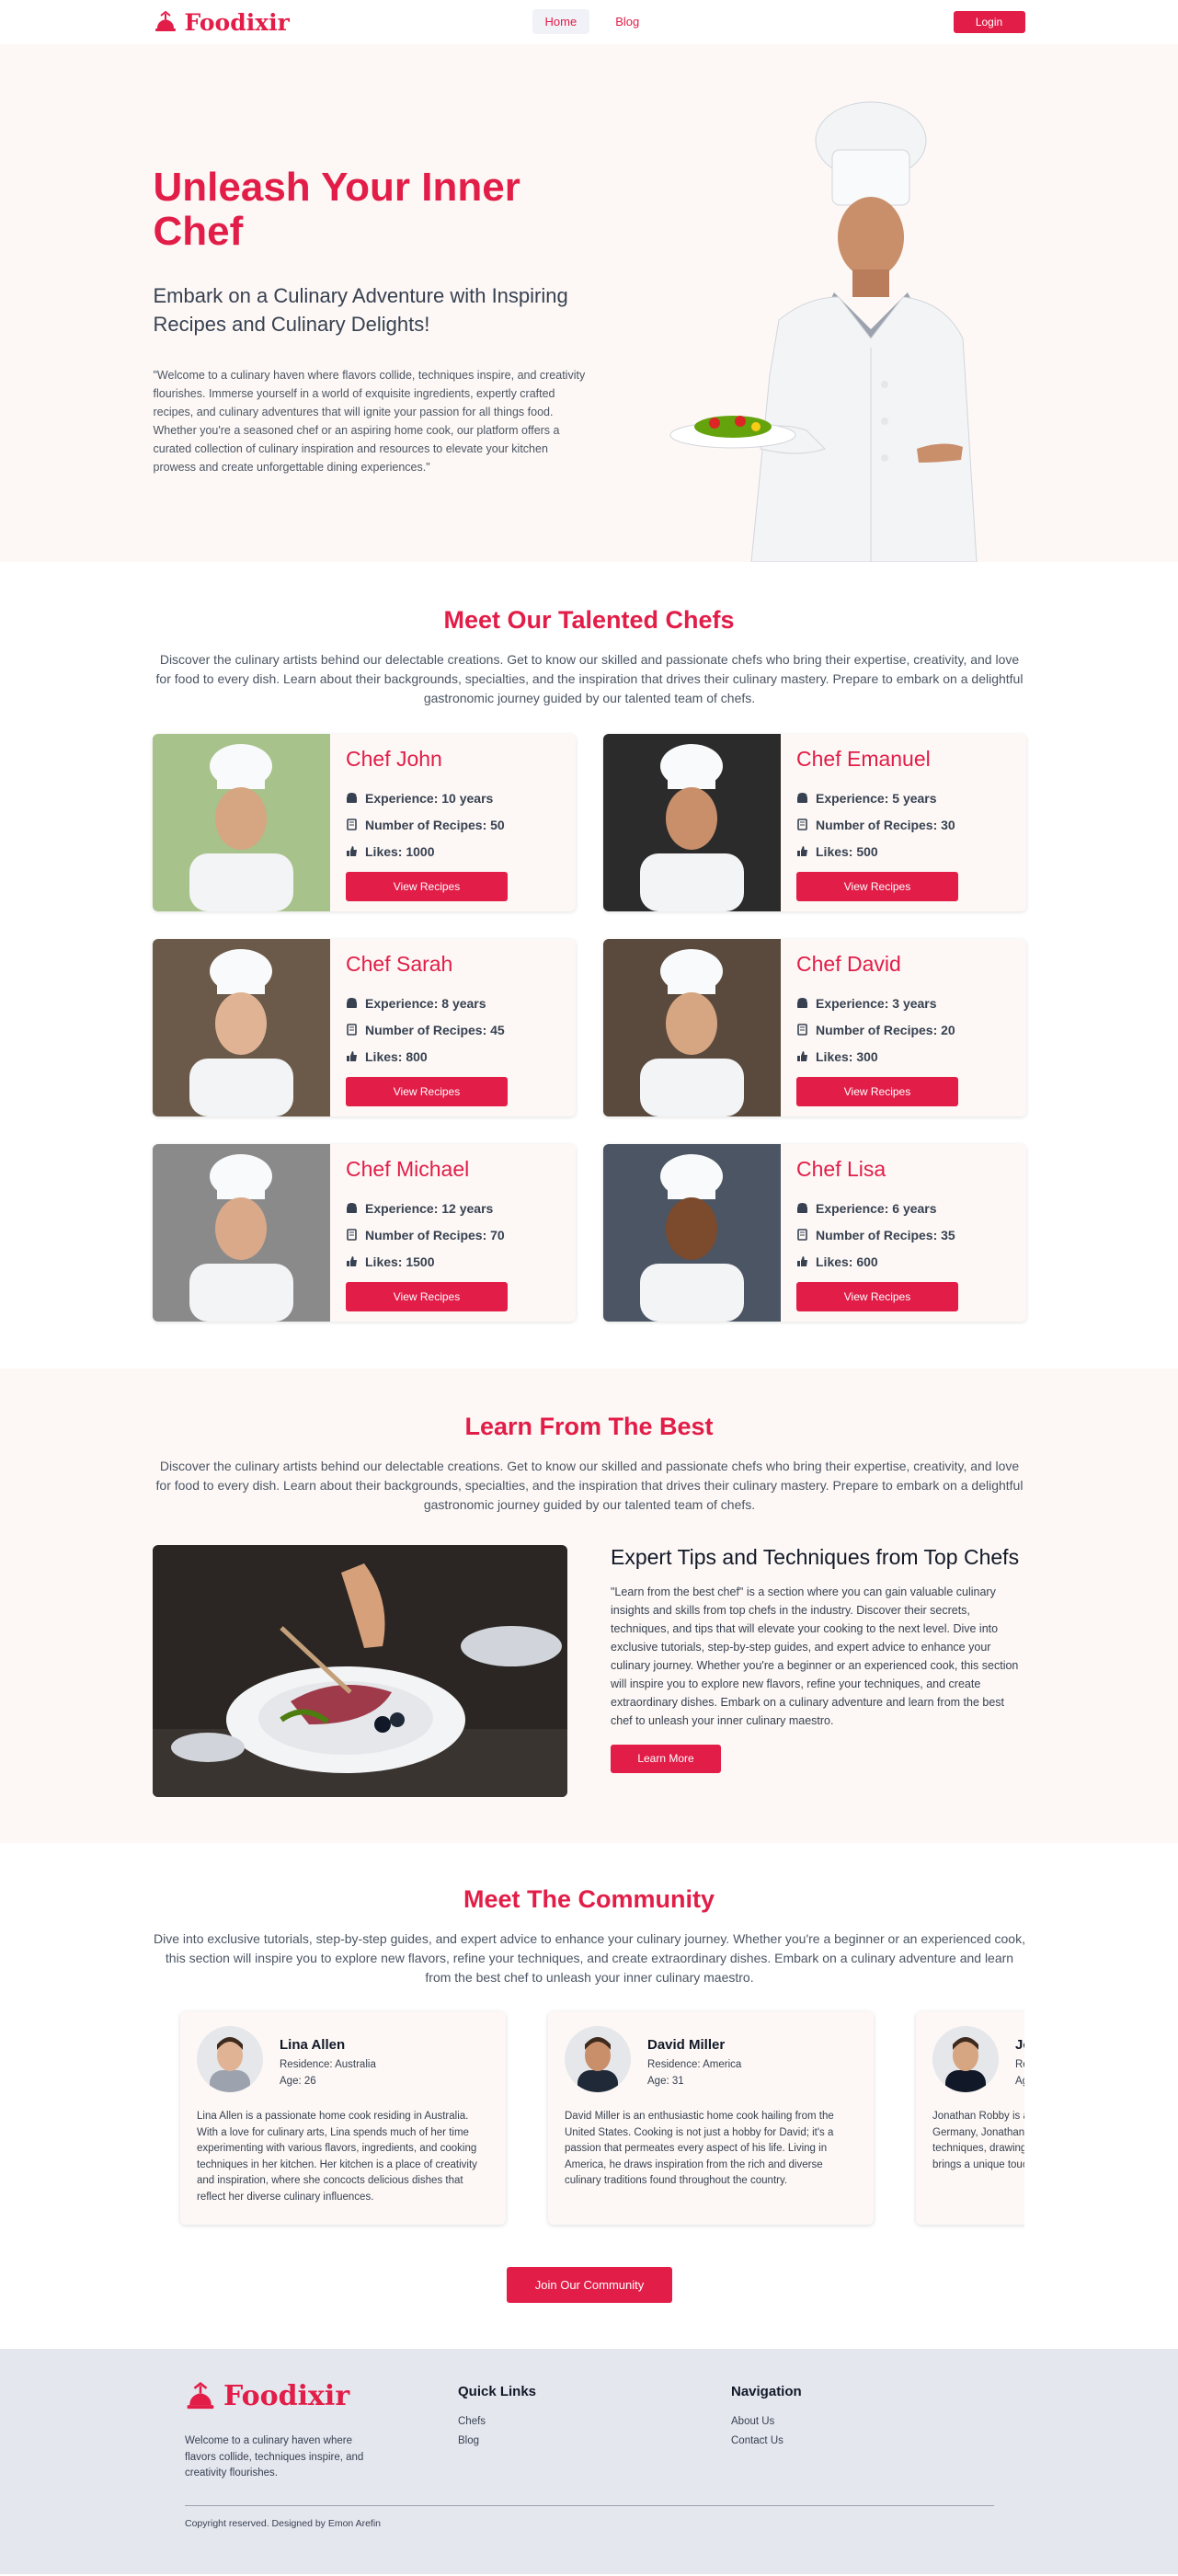 This screenshot has height=2576, width=1178. Describe the element at coordinates (400, 851) in the screenshot. I see `chef-likes-text: Likes: 1000` at that location.